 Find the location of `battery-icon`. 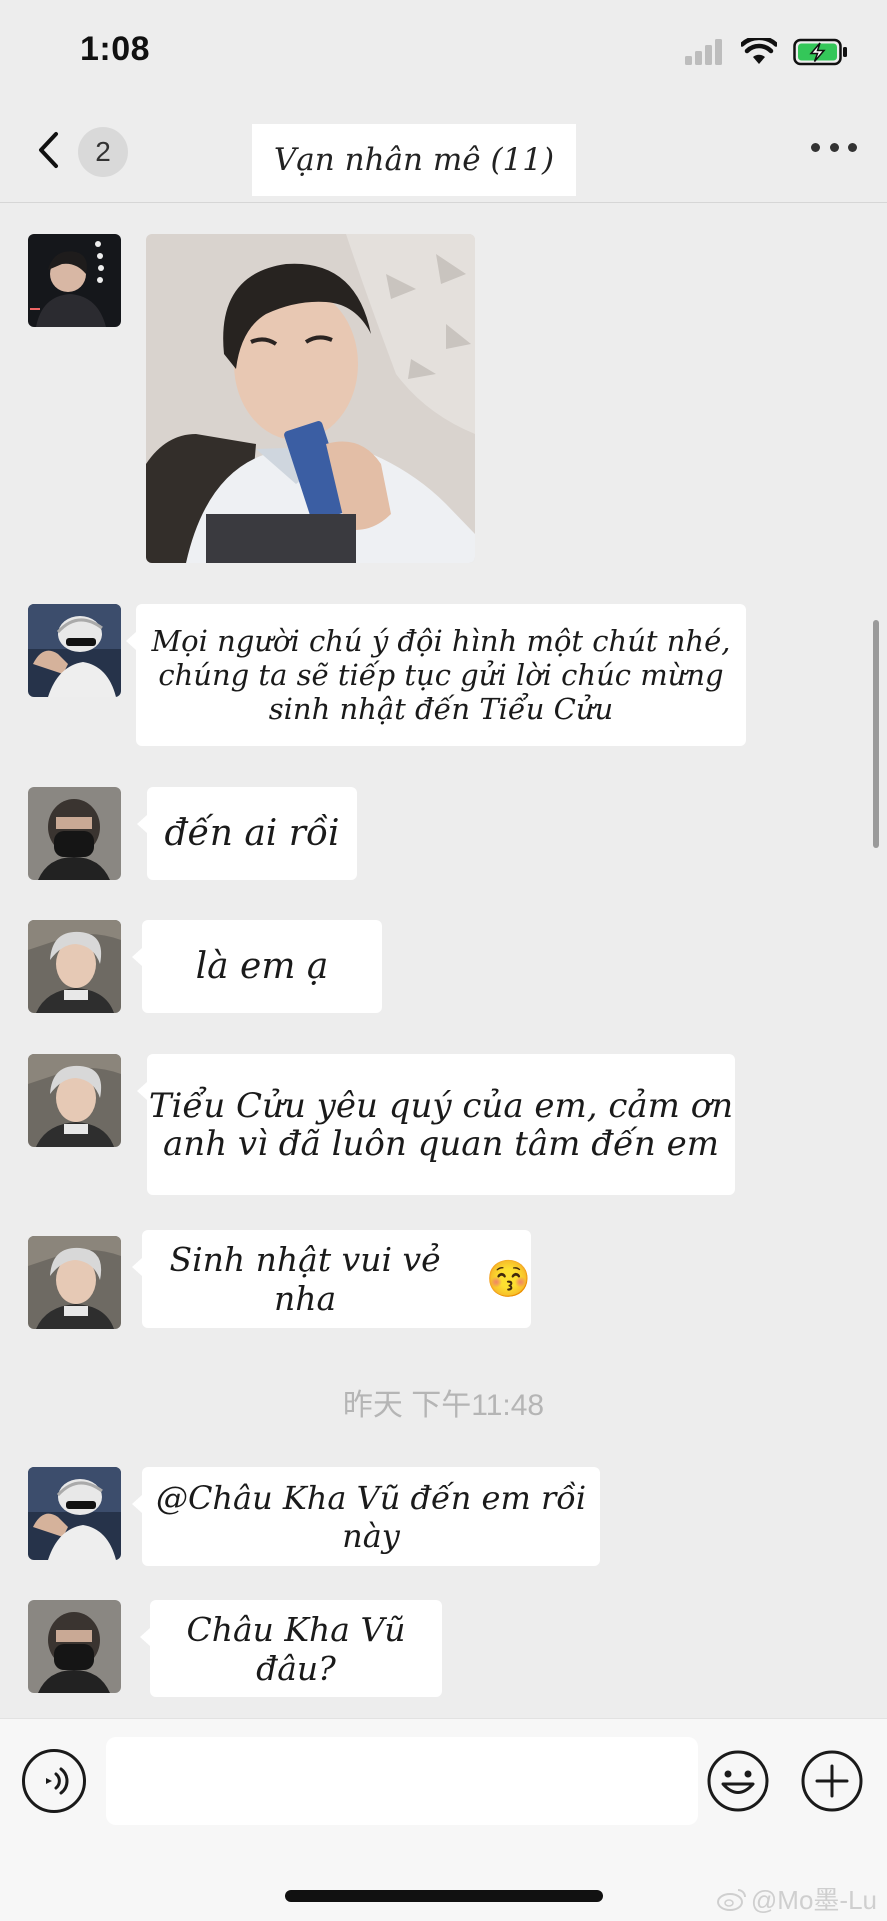

battery-icon is located at coordinates (820, 52).